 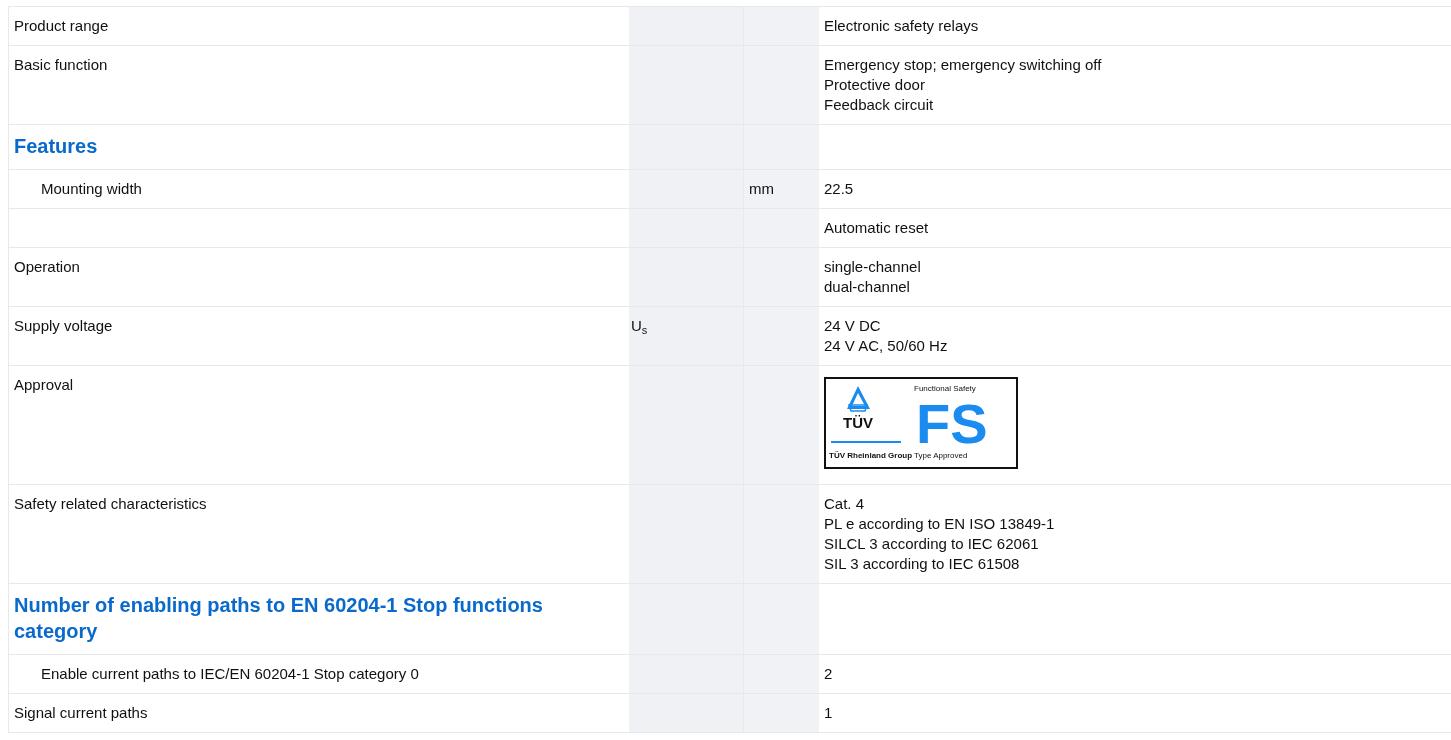 I want to click on value-text: Electronic safety relays, so click(x=901, y=26).